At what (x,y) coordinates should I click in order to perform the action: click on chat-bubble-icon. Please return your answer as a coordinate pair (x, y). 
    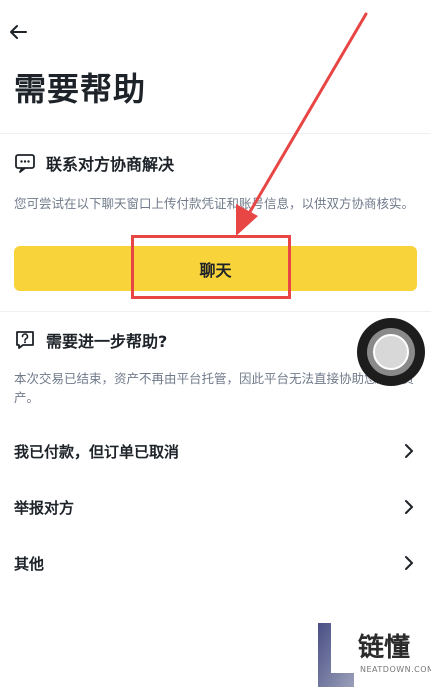
    Looking at the image, I should click on (25, 163).